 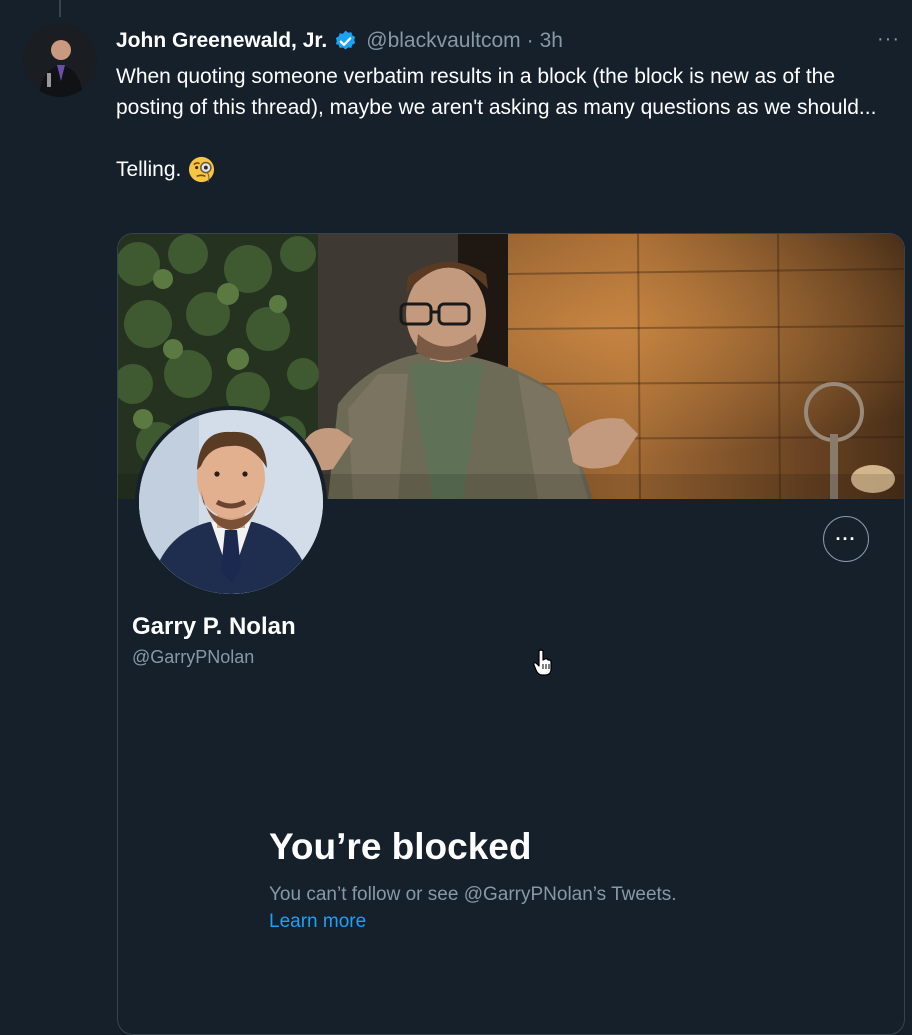 I want to click on tweet-text-paragraph-2: Telling., so click(x=511, y=169).